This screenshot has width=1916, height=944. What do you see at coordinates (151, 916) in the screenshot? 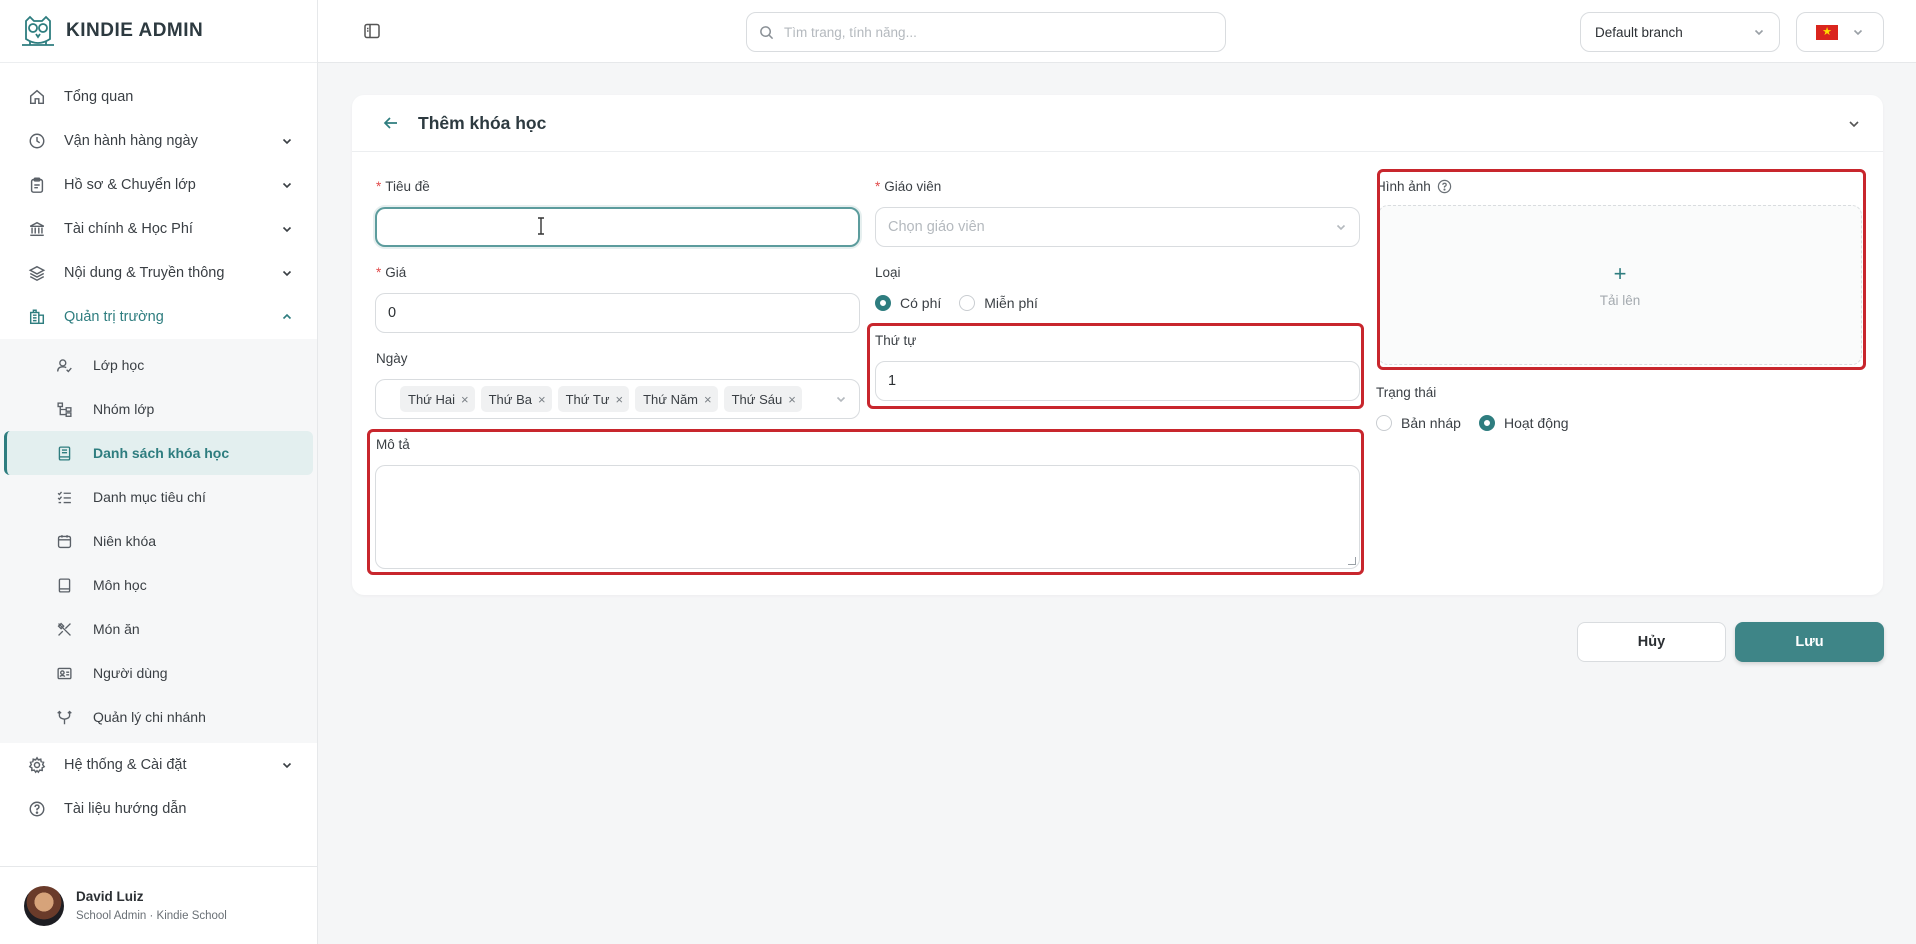
I see `user-role: School Admin · Kindie School` at bounding box center [151, 916].